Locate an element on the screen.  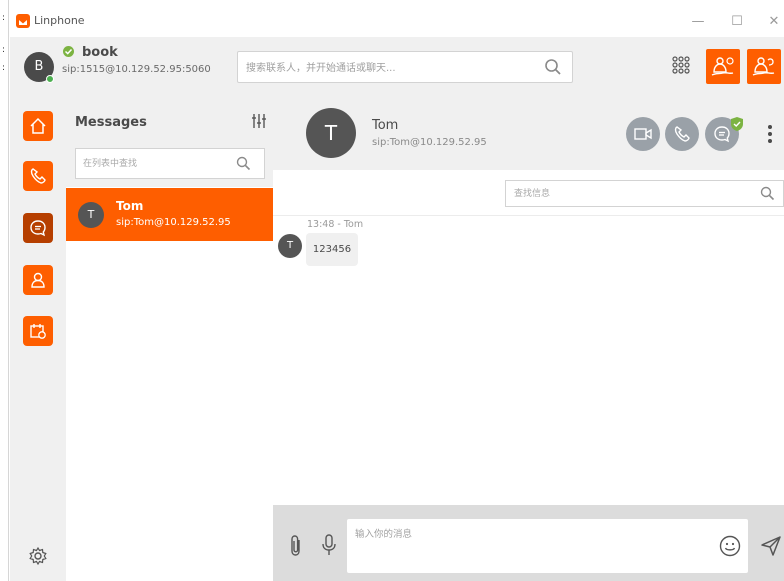
conference-invite-icon is located at coordinates (763, 66).